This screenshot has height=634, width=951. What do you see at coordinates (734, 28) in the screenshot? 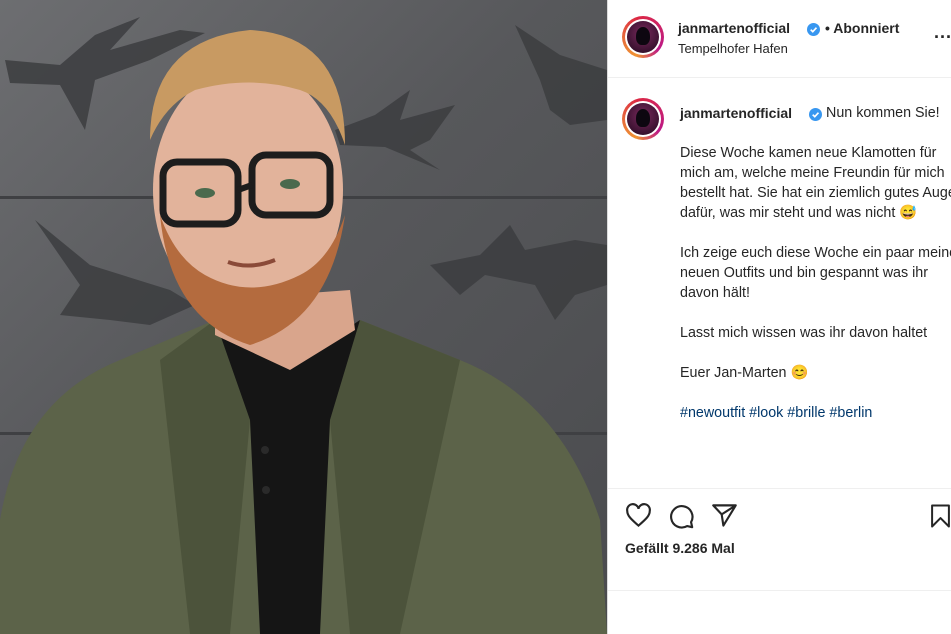
I see `username-link: janmartenofficial` at bounding box center [734, 28].